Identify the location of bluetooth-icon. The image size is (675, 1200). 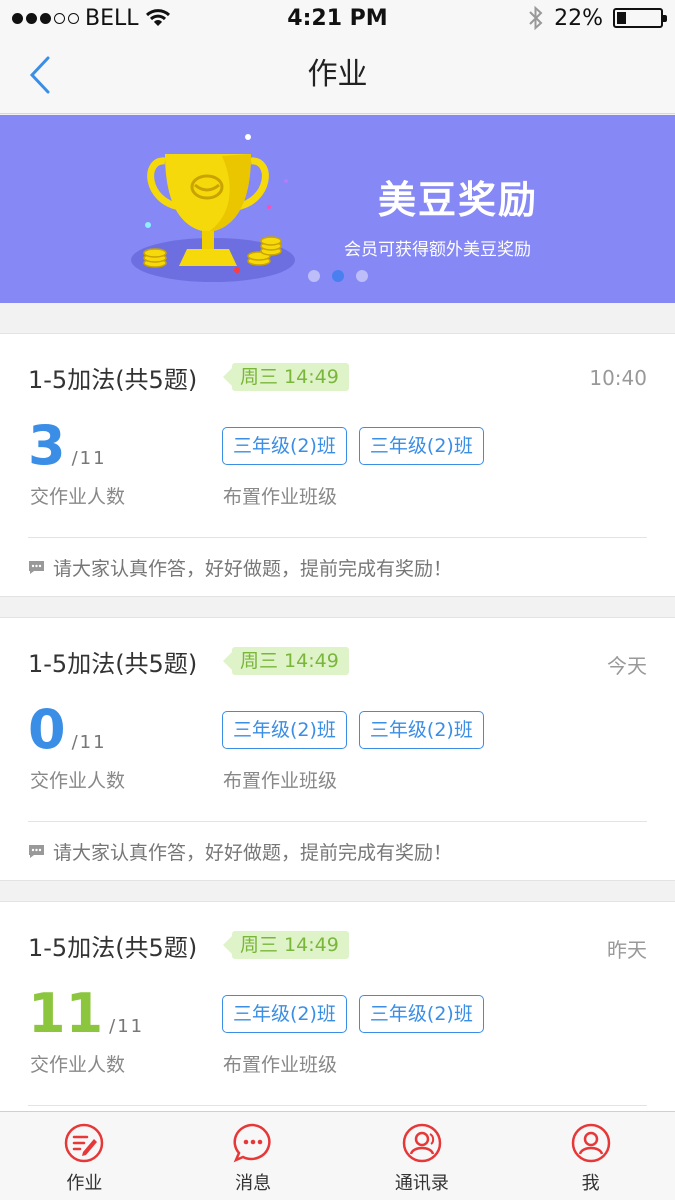
(536, 18).